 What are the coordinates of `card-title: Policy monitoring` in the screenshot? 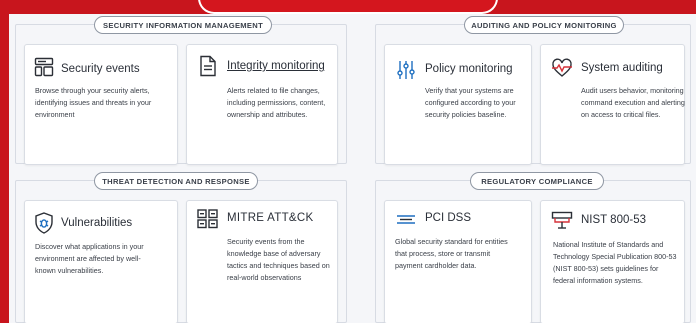 It's located at (469, 69).